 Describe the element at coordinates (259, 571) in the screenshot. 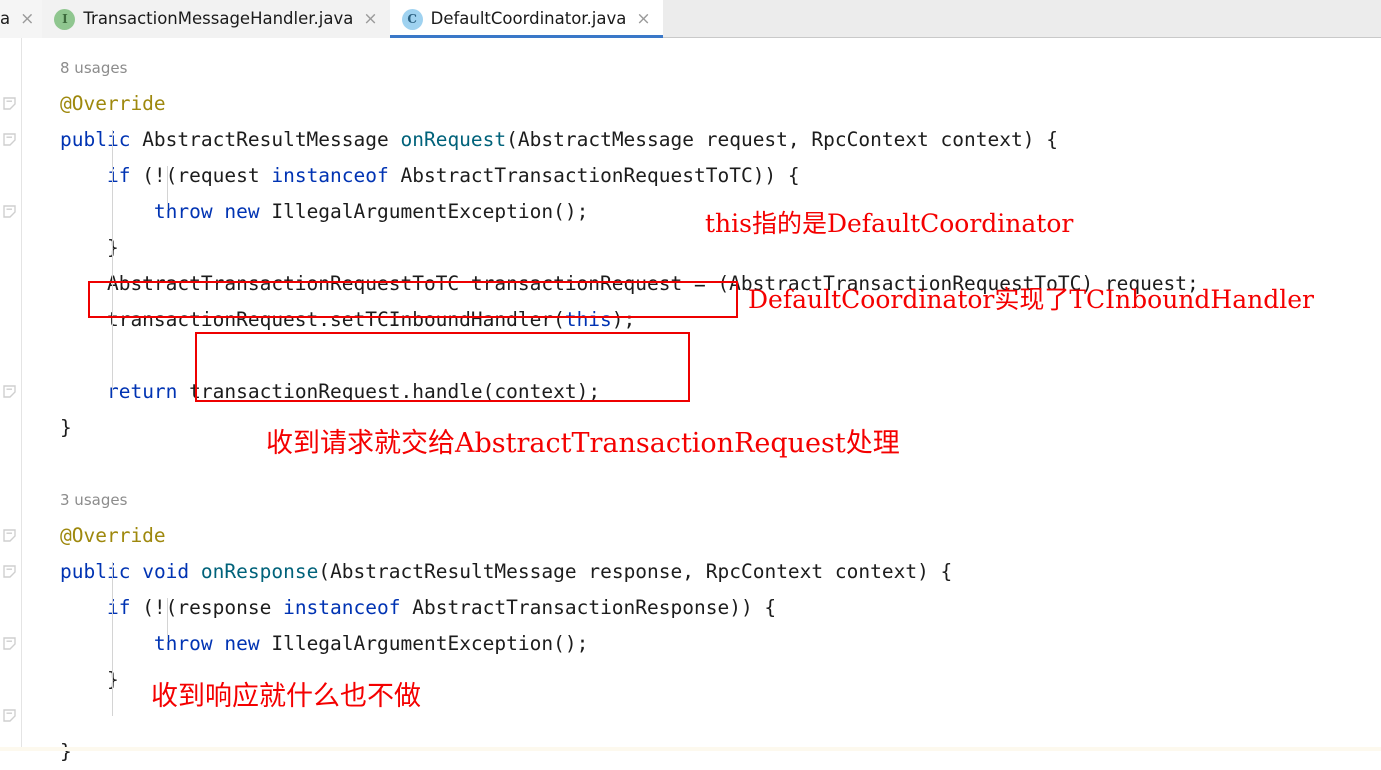

I see `code-token: onResponse` at that location.